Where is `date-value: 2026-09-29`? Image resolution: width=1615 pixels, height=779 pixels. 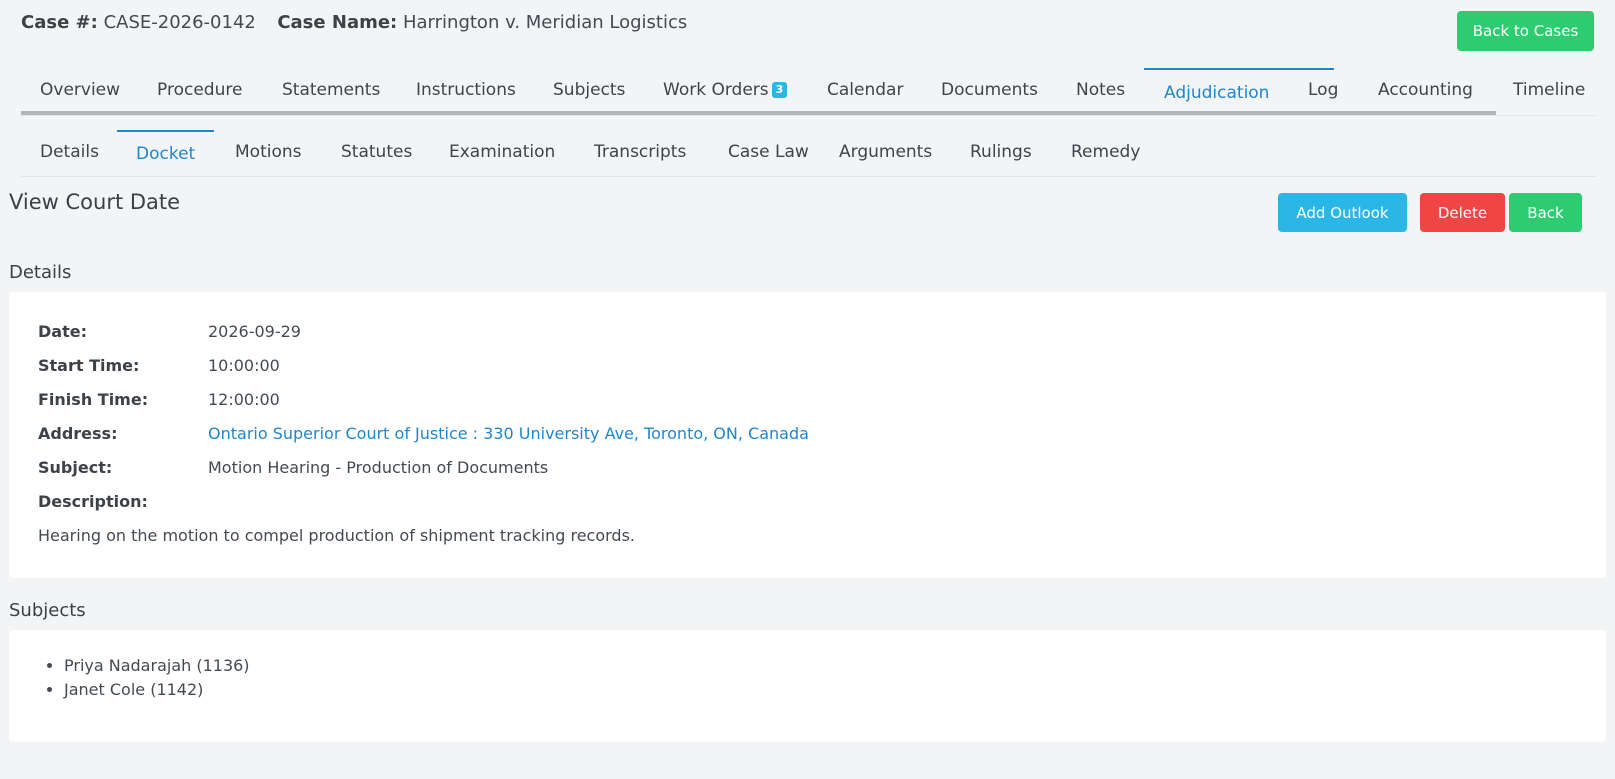 date-value: 2026-09-29 is located at coordinates (254, 331).